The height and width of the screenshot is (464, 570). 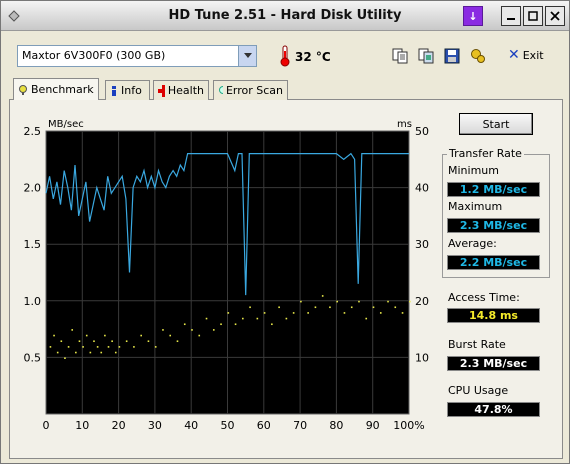 What do you see at coordinates (511, 19) in the screenshot?
I see `minimize-icon` at bounding box center [511, 19].